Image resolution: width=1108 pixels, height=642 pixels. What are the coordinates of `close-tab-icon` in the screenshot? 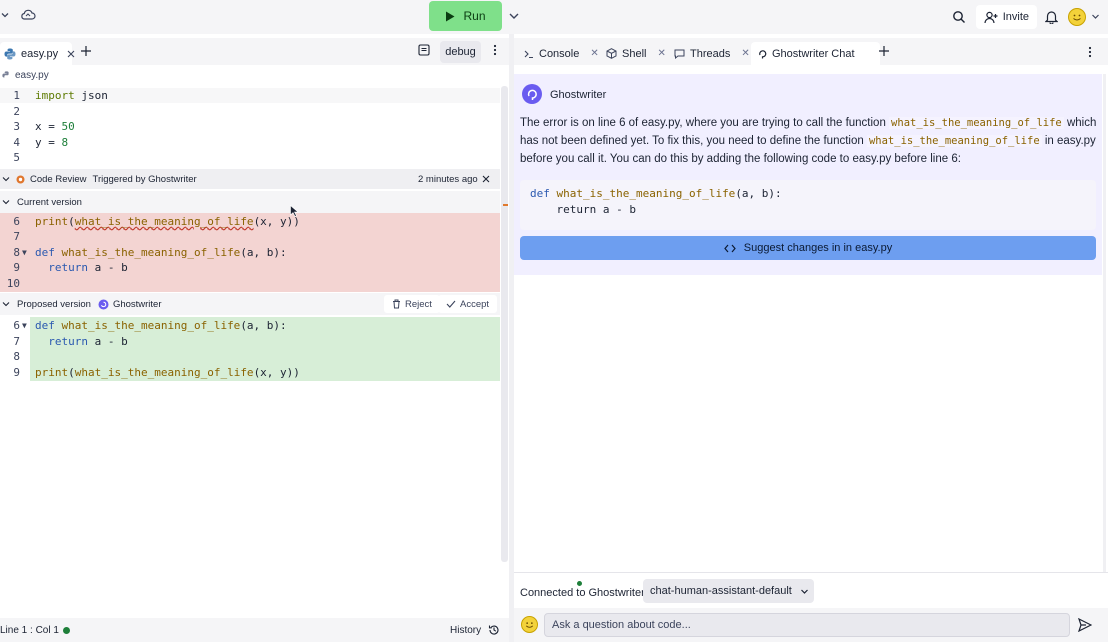 It's located at (71, 54).